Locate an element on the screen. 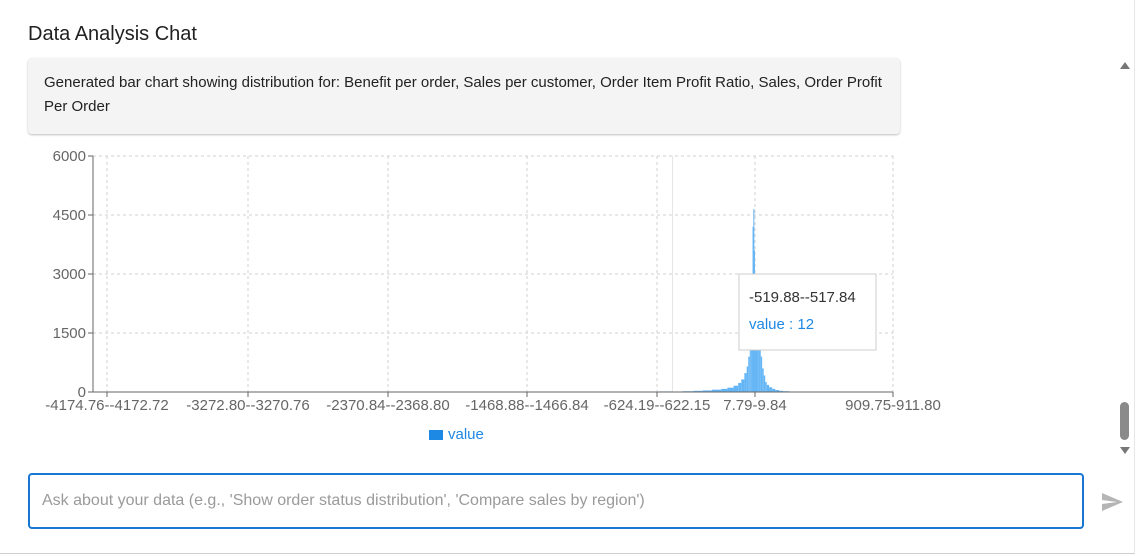  x-tick-label: -2370.84--2368.80 is located at coordinates (387, 405).